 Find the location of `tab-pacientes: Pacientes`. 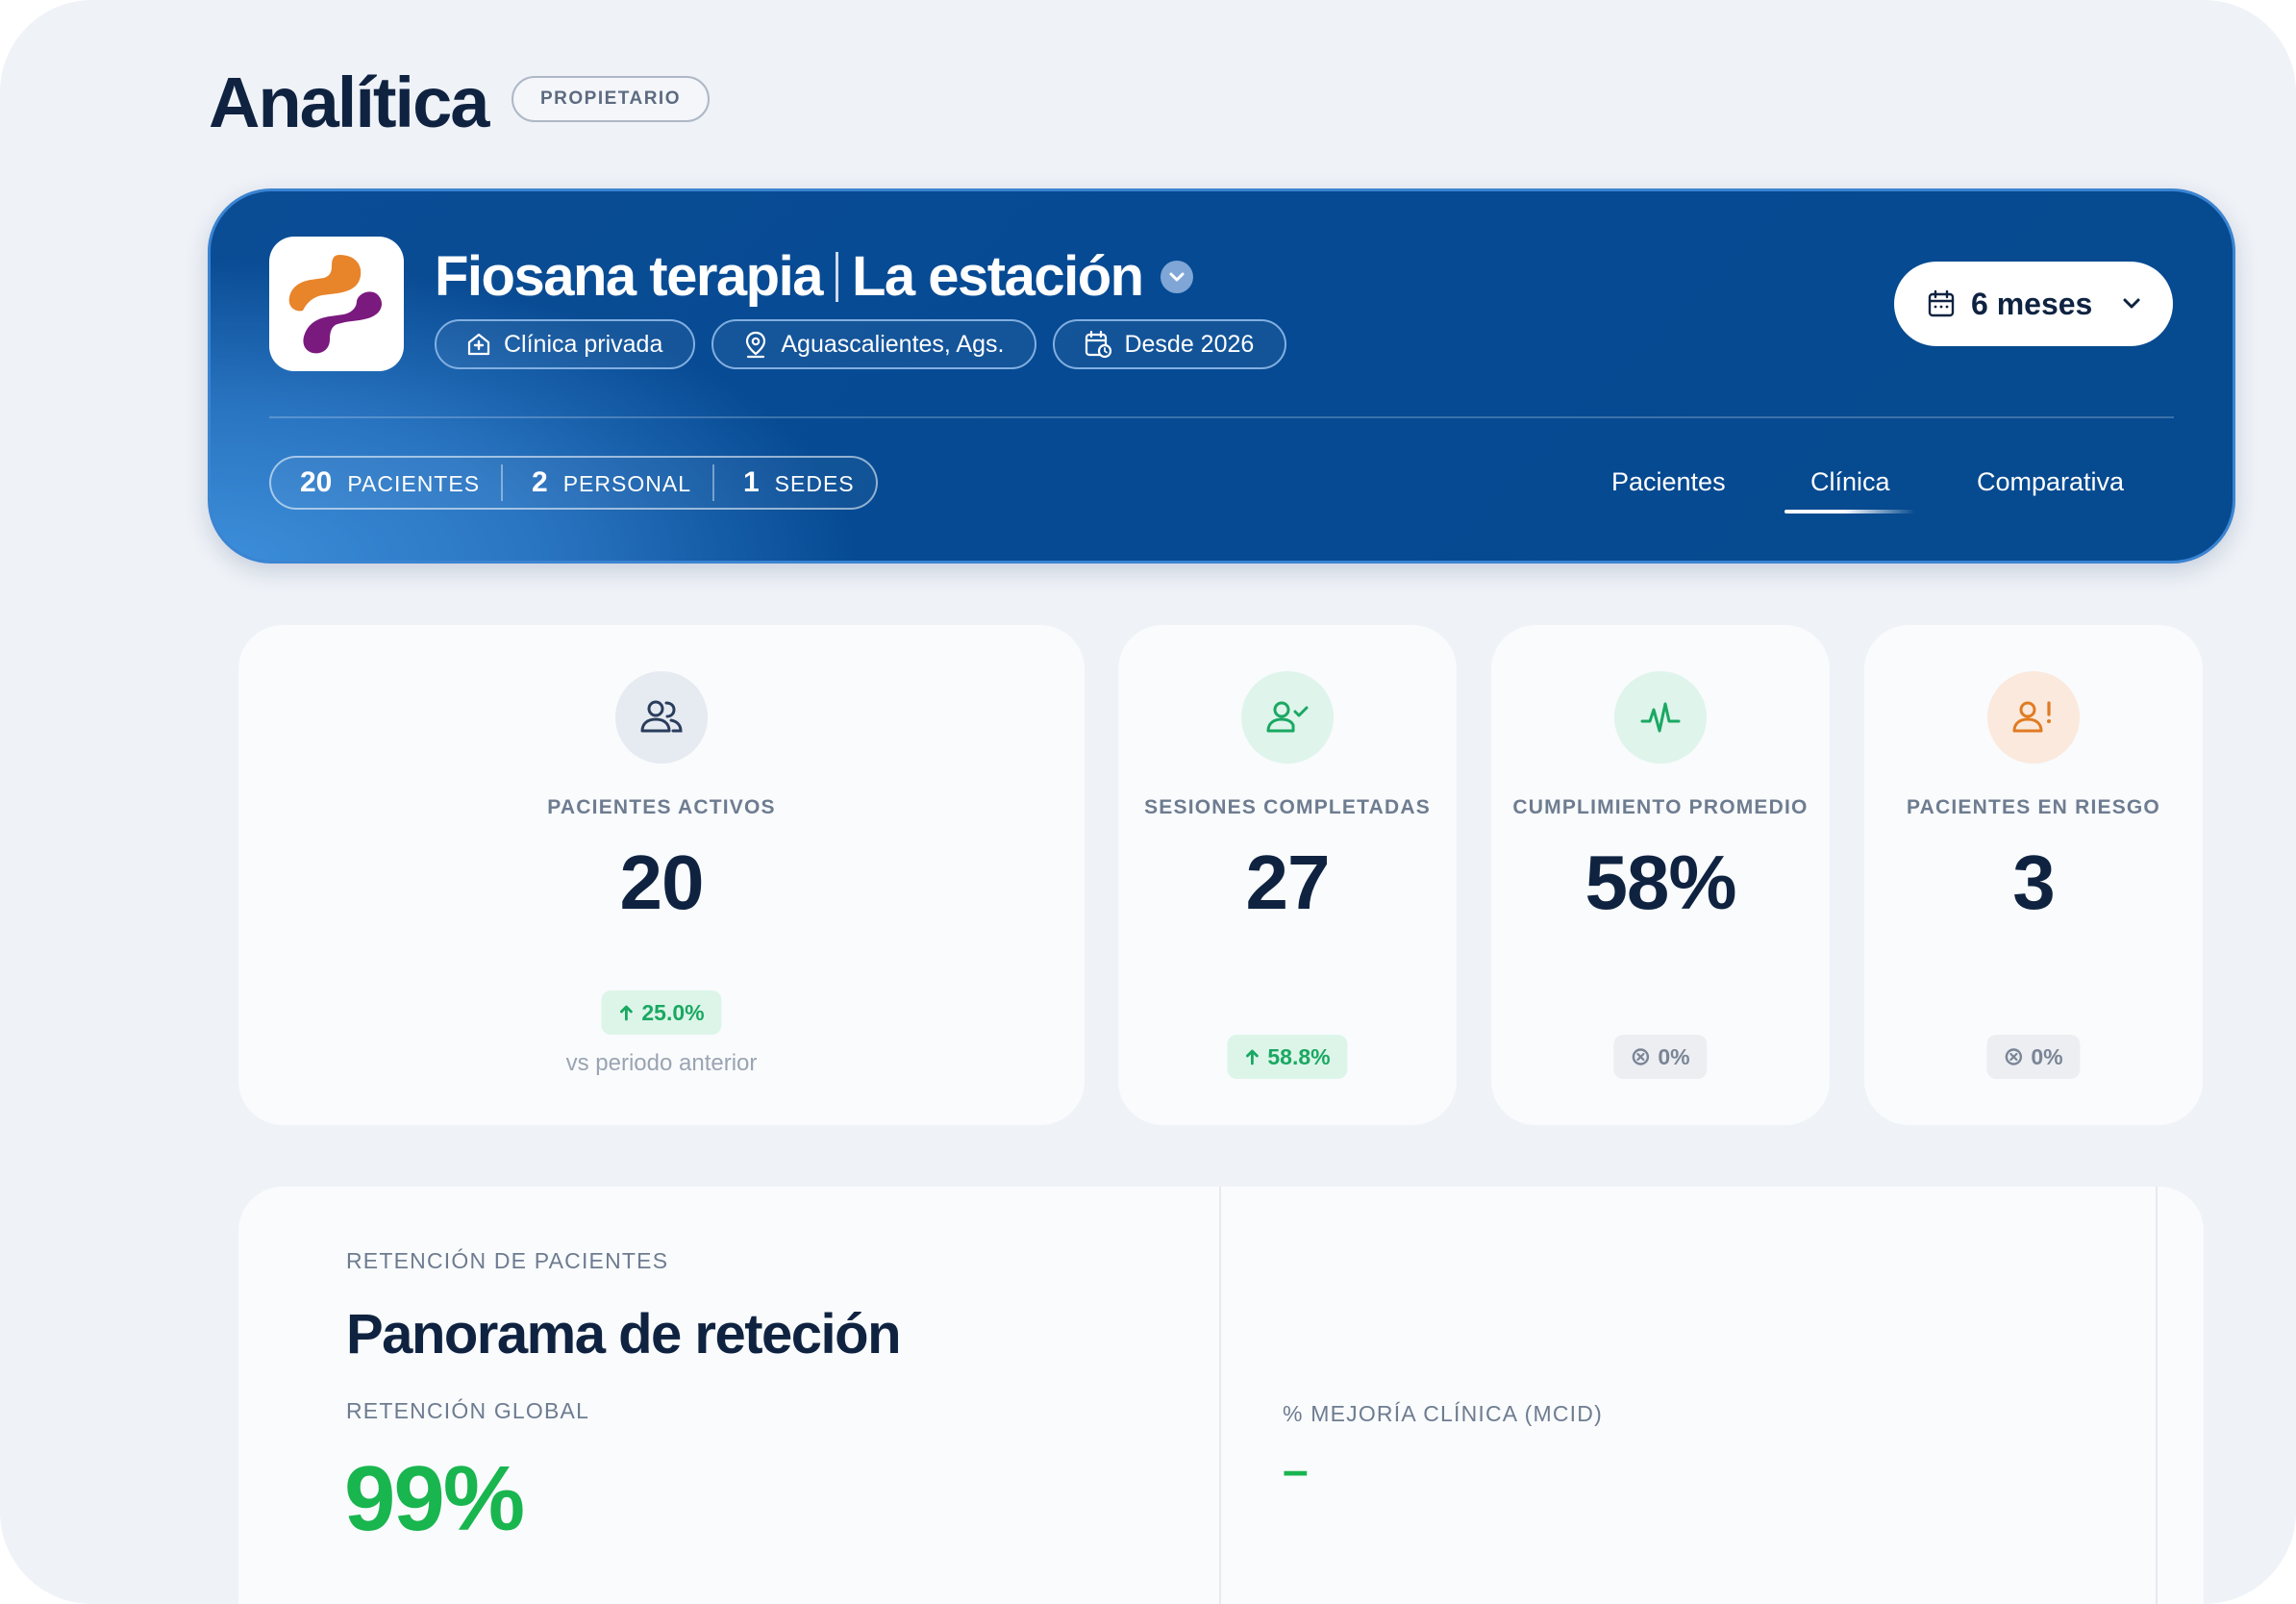

tab-pacientes: Pacientes is located at coordinates (1668, 482).